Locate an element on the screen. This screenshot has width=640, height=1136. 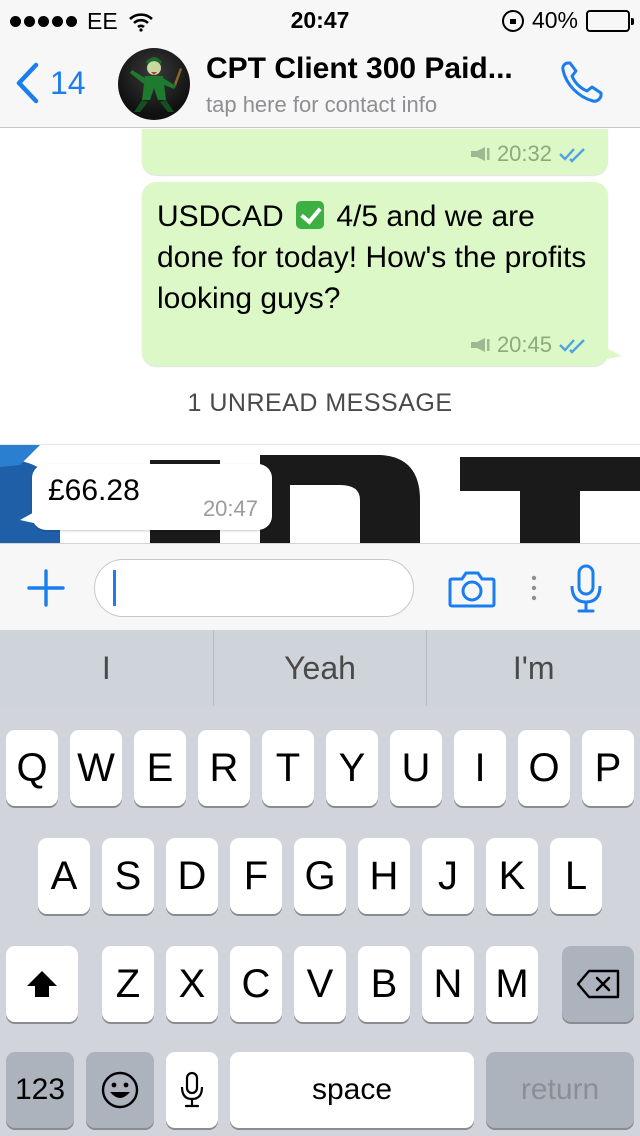
key-y: Y is located at coordinates (352, 768).